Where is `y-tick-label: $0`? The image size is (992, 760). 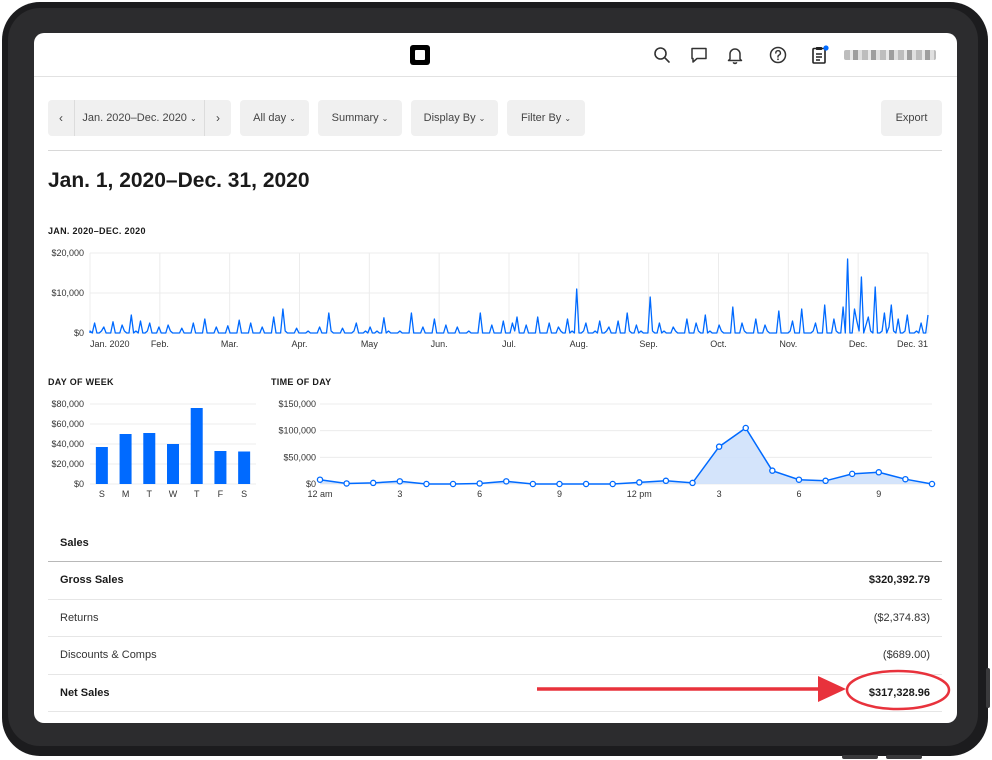 y-tick-label: $0 is located at coordinates (79, 484).